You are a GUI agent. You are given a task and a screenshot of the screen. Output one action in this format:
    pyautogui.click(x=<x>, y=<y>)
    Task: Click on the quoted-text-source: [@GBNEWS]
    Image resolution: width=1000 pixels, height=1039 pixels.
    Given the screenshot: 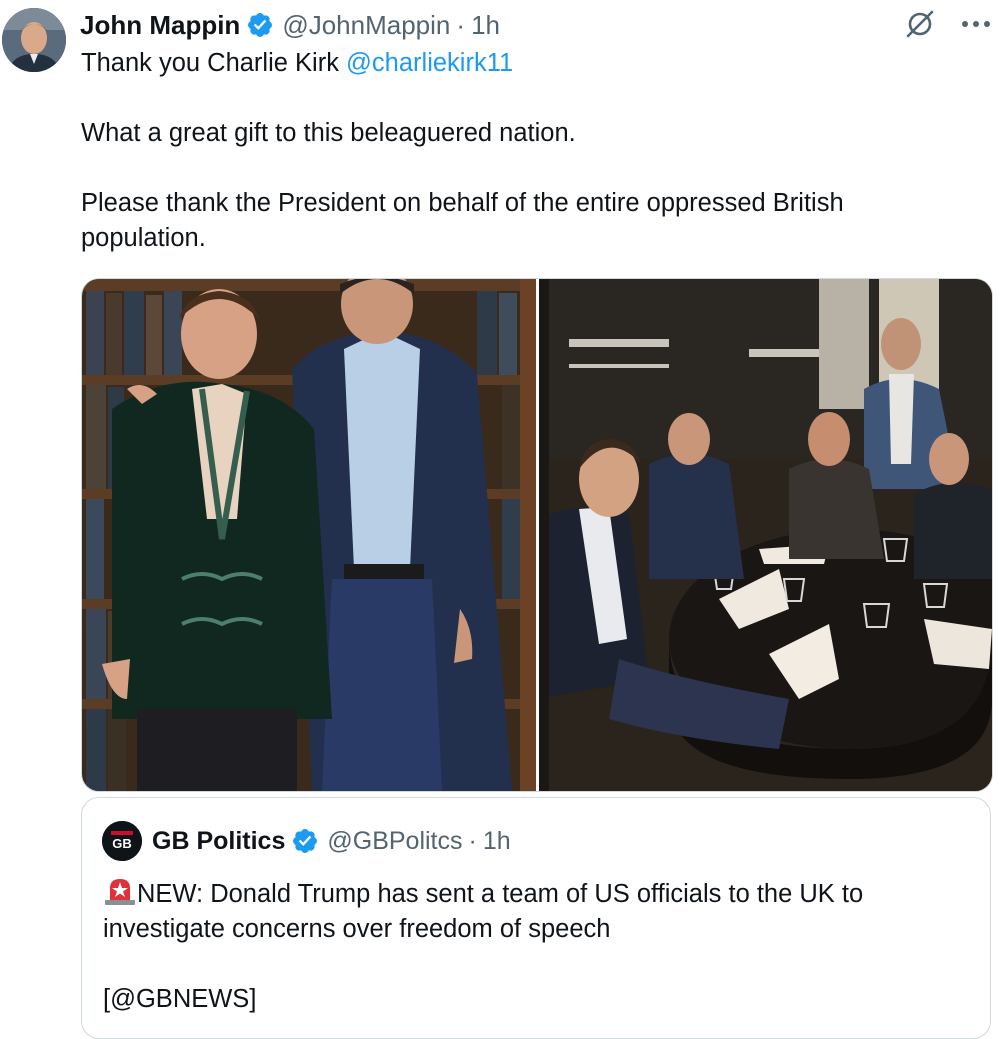 What is the action you would take?
    pyautogui.click(x=180, y=999)
    